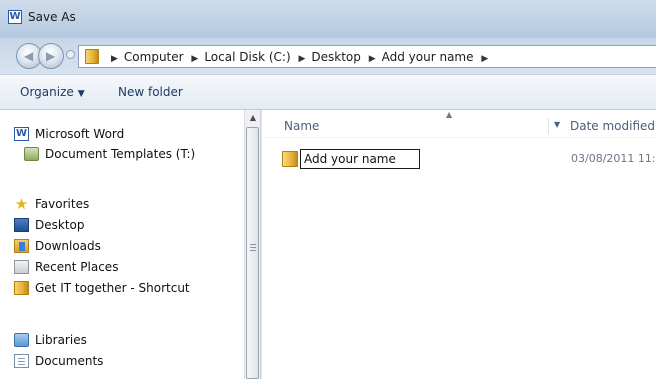 The image size is (656, 379). What do you see at coordinates (81, 94) in the screenshot?
I see `caret-down-icon: ▼` at bounding box center [81, 94].